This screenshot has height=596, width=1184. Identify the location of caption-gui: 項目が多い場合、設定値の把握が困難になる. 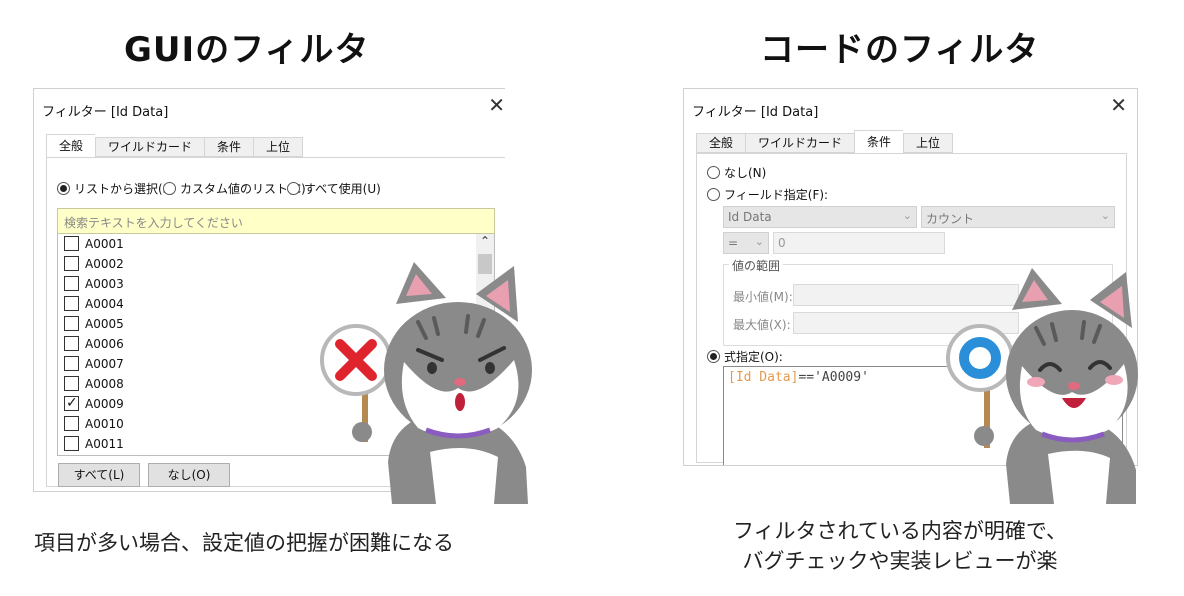
(244, 543).